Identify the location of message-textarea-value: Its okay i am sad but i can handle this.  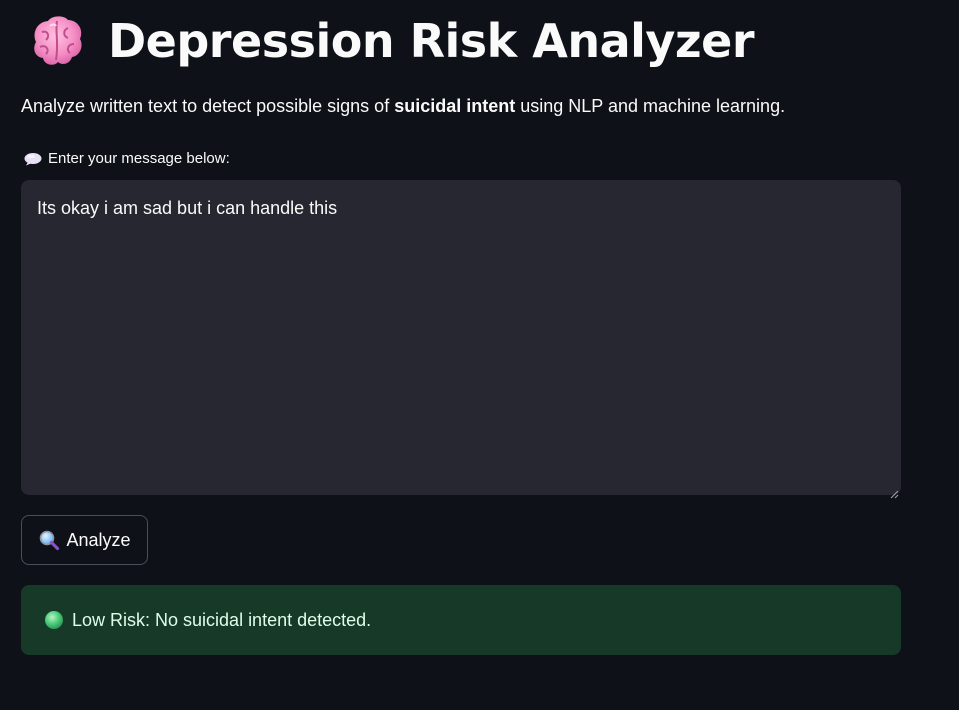
(187, 208).